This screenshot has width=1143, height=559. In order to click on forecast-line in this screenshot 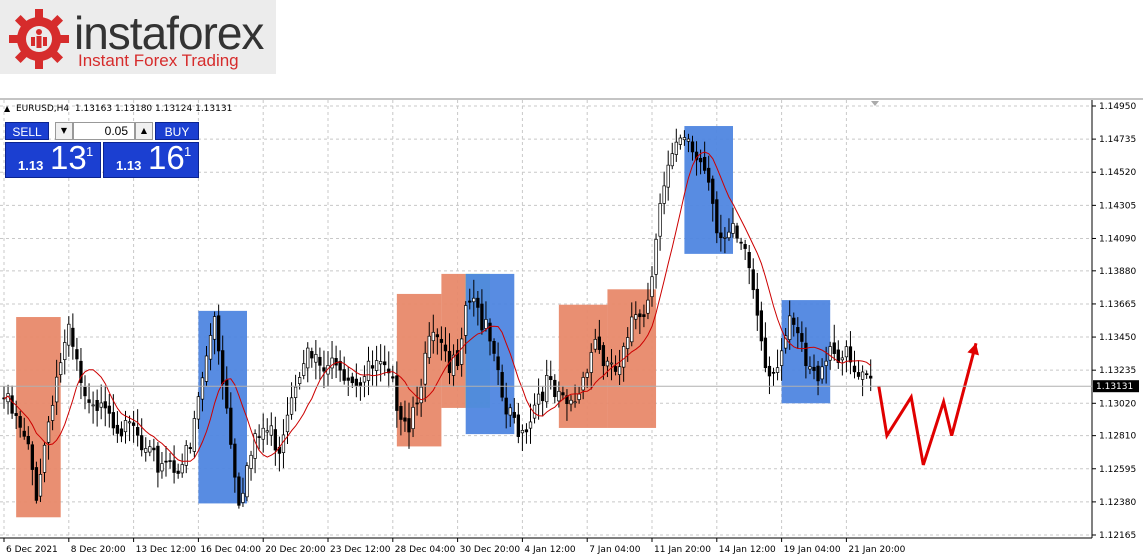, I will do `click(927, 404)`.